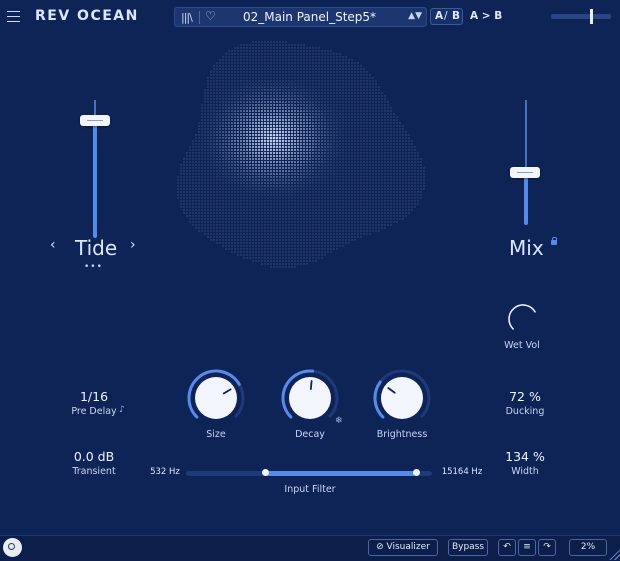  Describe the element at coordinates (522, 345) in the screenshot. I see `wet-vol-label: Wet Vol` at that location.